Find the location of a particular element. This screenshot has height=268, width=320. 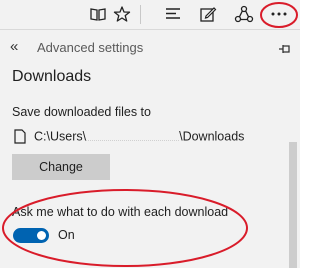

download-path-prefix: C:\Users\ is located at coordinates (60, 136).